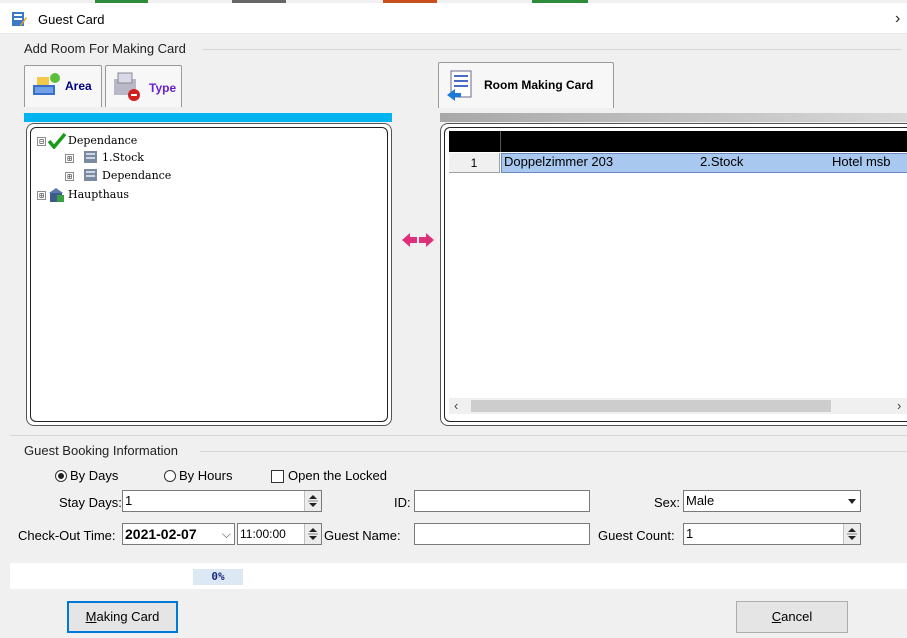  What do you see at coordinates (78, 86) in the screenshot?
I see `tab-area-label: Area` at bounding box center [78, 86].